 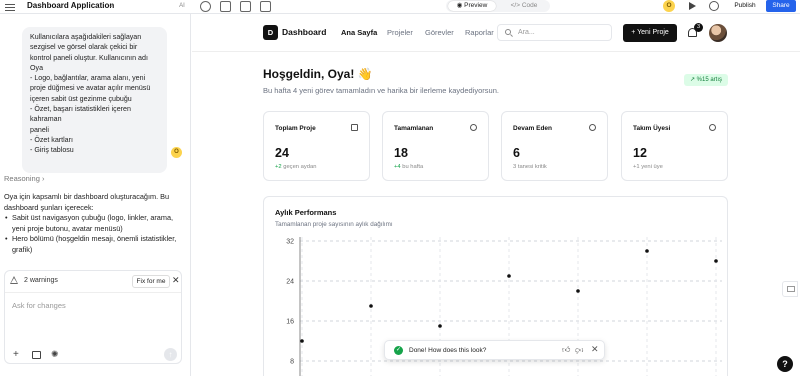 I want to click on logo-mark: D, so click(x=270, y=32).